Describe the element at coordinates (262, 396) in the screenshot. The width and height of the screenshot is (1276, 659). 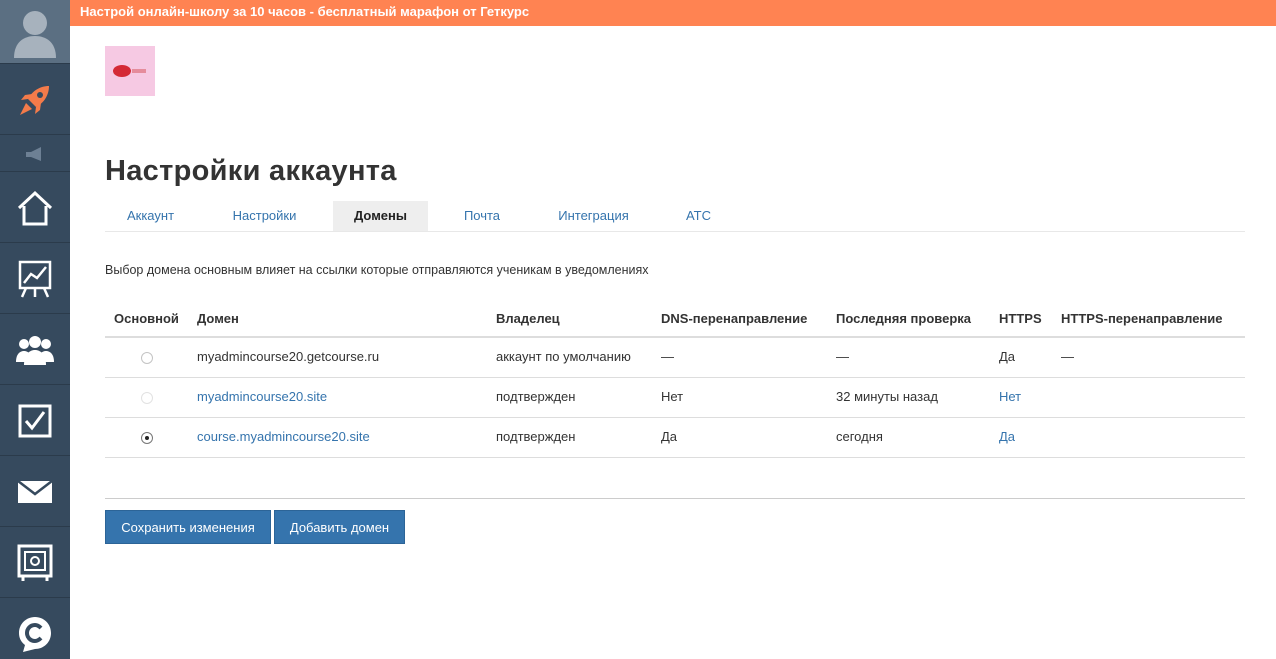
I see `domain-name-link: myadmincourse20.site` at that location.